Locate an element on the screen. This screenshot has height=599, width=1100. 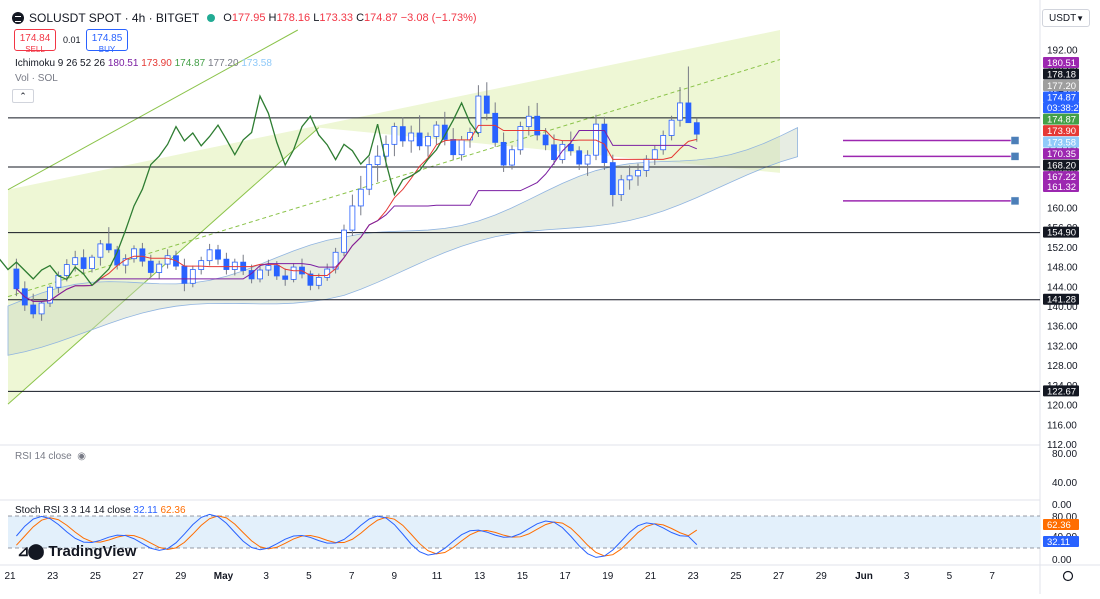
time-tick-label: 11 is located at coordinates (437, 576).